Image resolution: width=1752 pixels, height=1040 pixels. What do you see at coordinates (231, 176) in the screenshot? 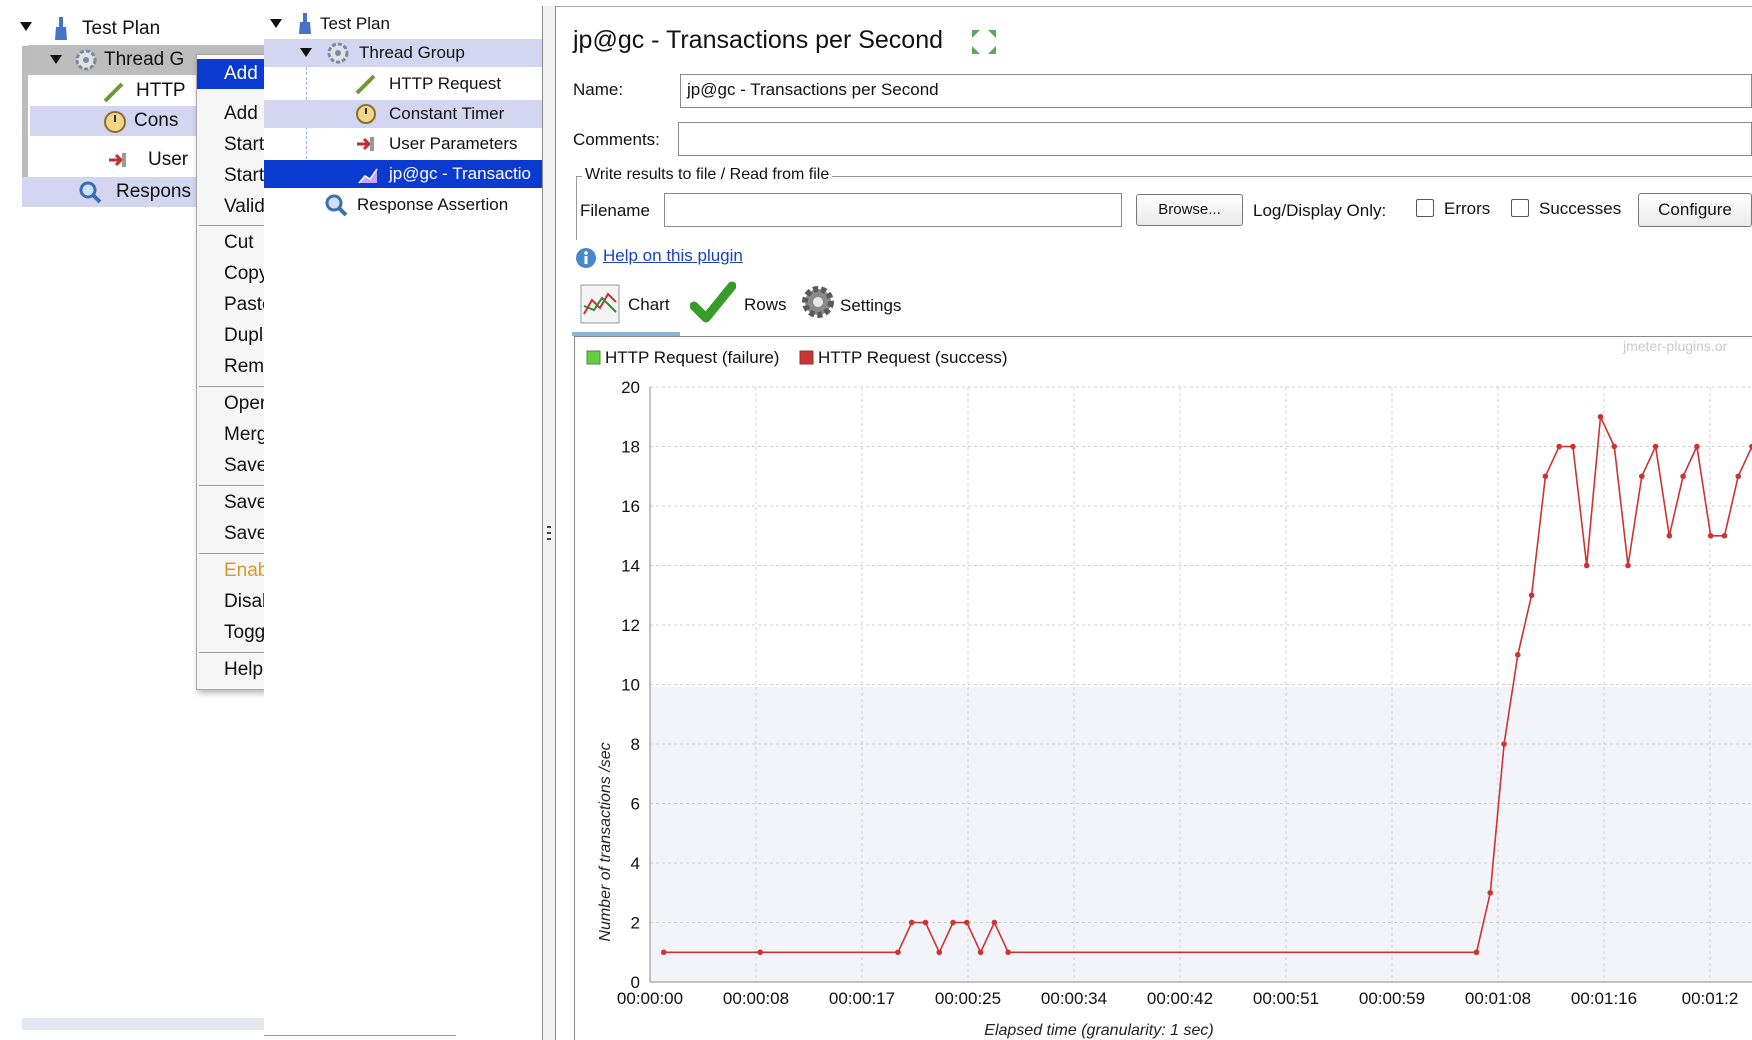
I see `menu-item-start-no-pauses: Start` at bounding box center [231, 176].